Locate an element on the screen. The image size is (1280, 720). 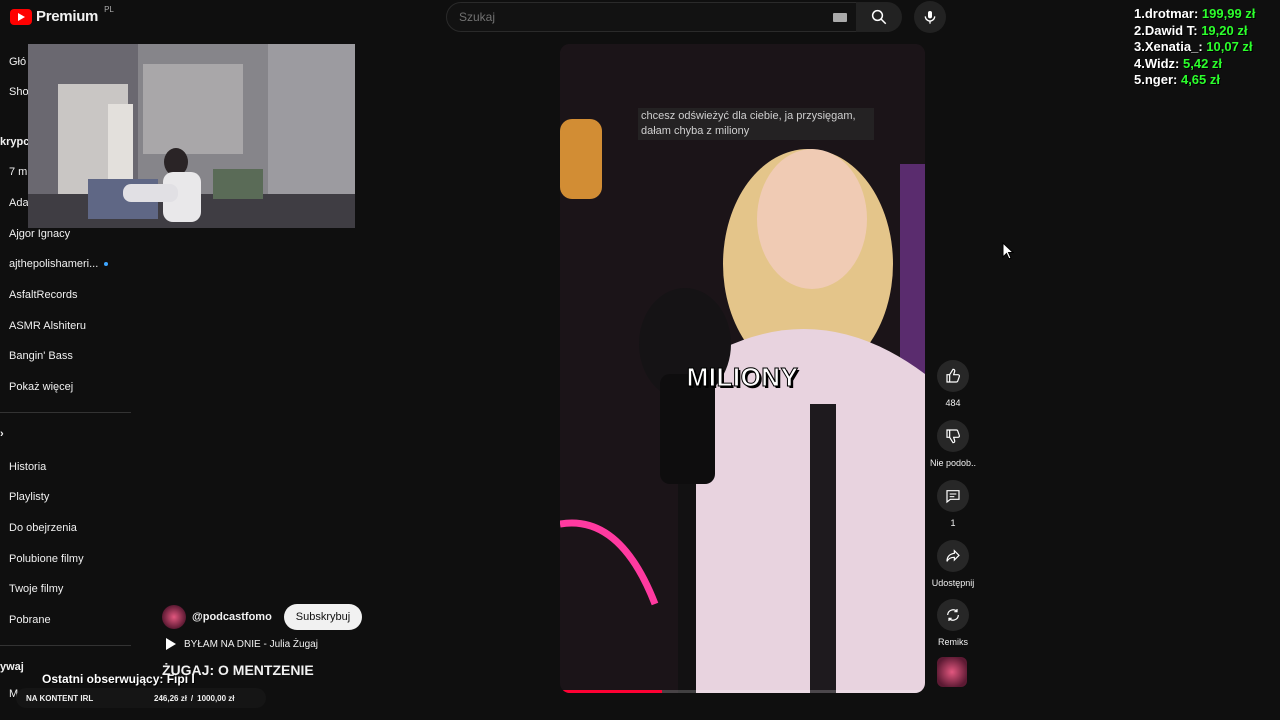
streamer-webcam is located at coordinates (191, 136).